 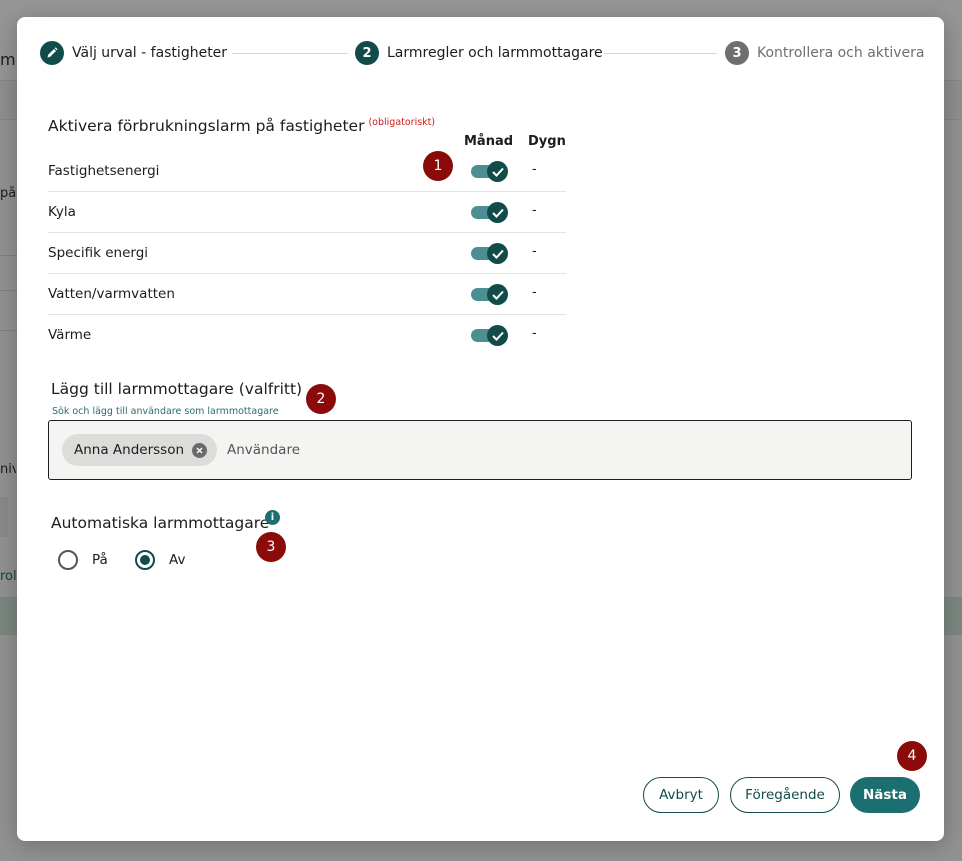 What do you see at coordinates (111, 294) in the screenshot?
I see `alarm-row-label: Vatten/varmvatten` at bounding box center [111, 294].